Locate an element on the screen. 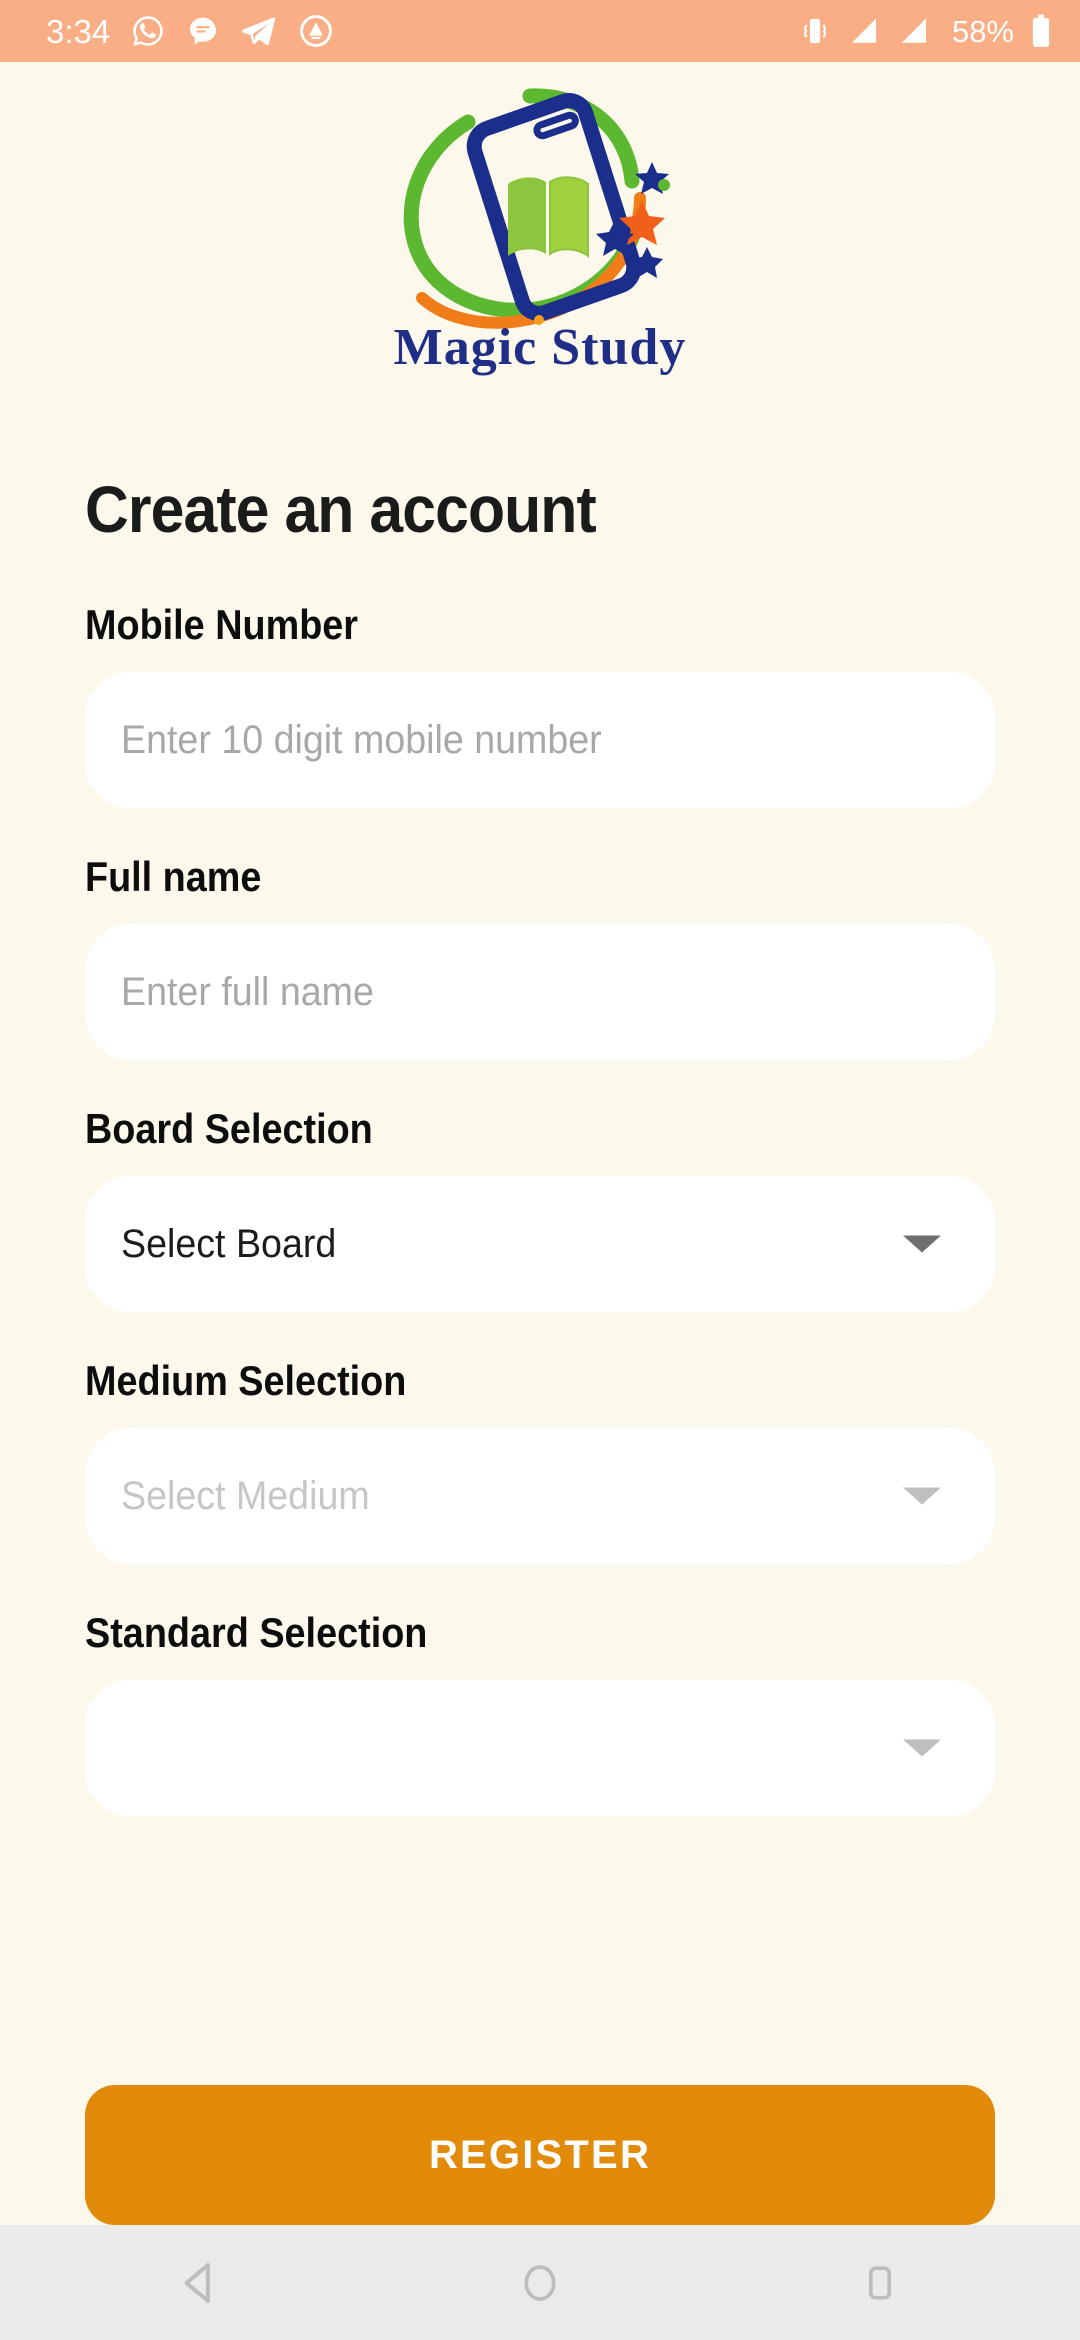 The width and height of the screenshot is (1080, 2340). battery-percent-label: 58% is located at coordinates (982, 31).